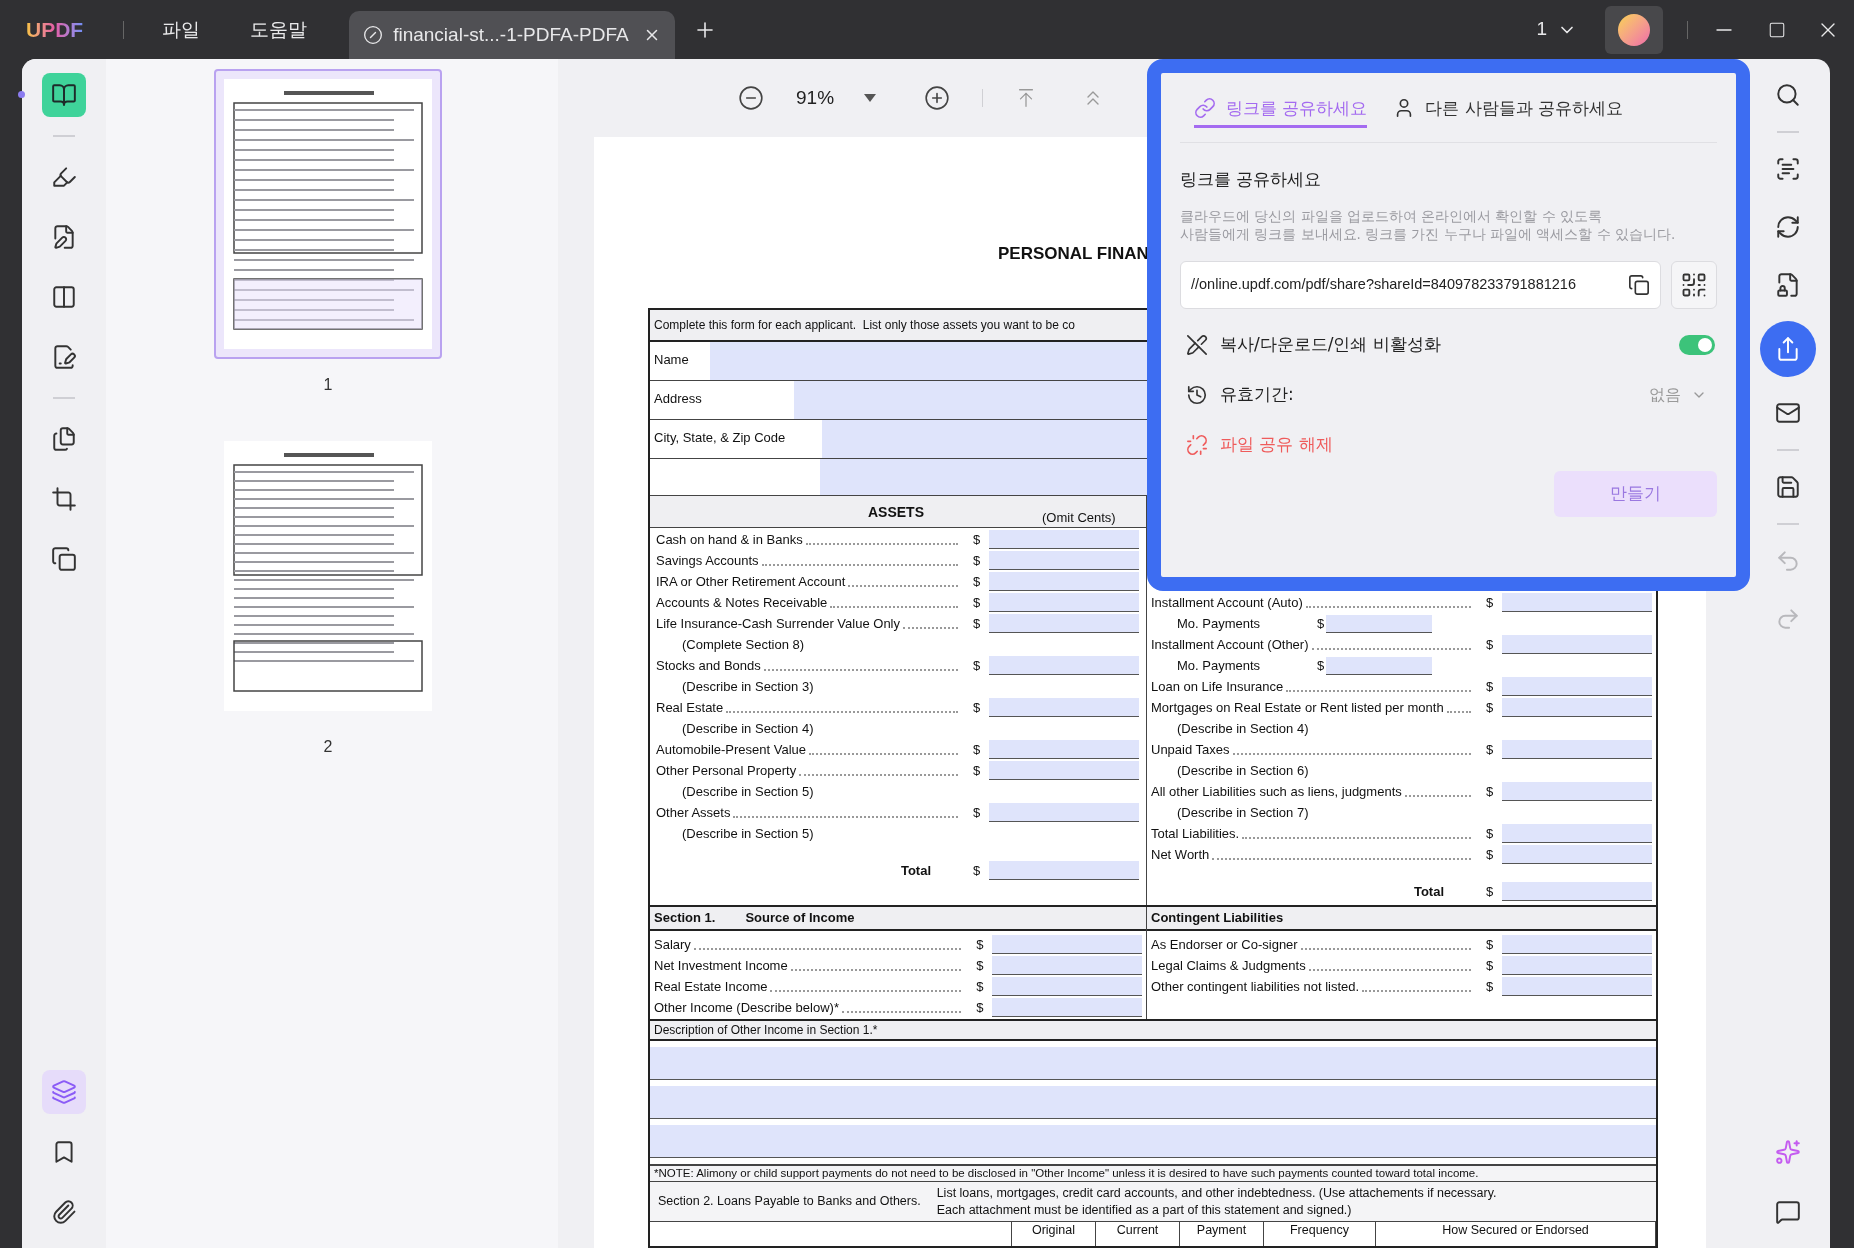 The image size is (1854, 1248). Describe the element at coordinates (1319, 1231) in the screenshot. I see `column-header: Frequency` at that location.